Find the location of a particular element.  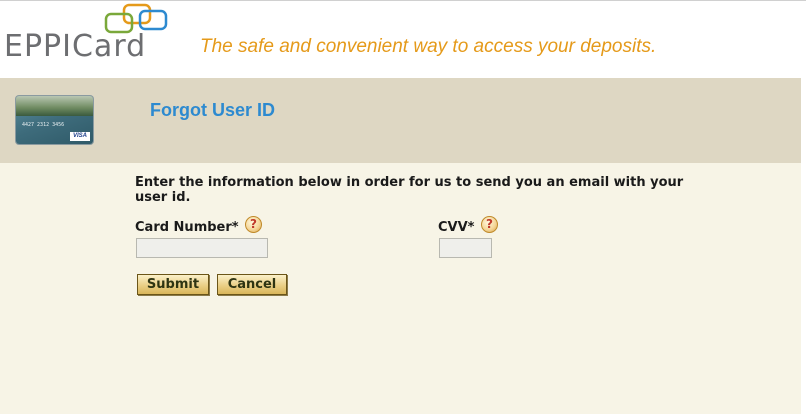

card-image: 4427 2312 3456 VISA is located at coordinates (54, 120).